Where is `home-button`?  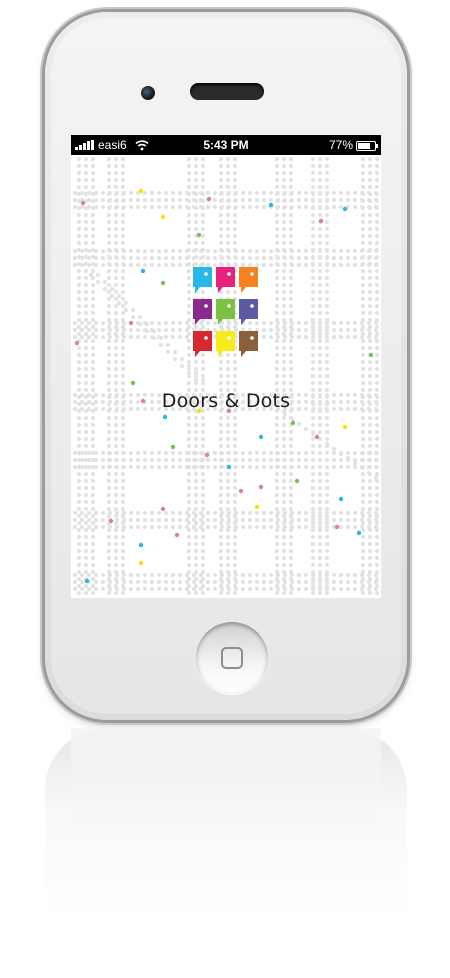
home-button is located at coordinates (232, 658).